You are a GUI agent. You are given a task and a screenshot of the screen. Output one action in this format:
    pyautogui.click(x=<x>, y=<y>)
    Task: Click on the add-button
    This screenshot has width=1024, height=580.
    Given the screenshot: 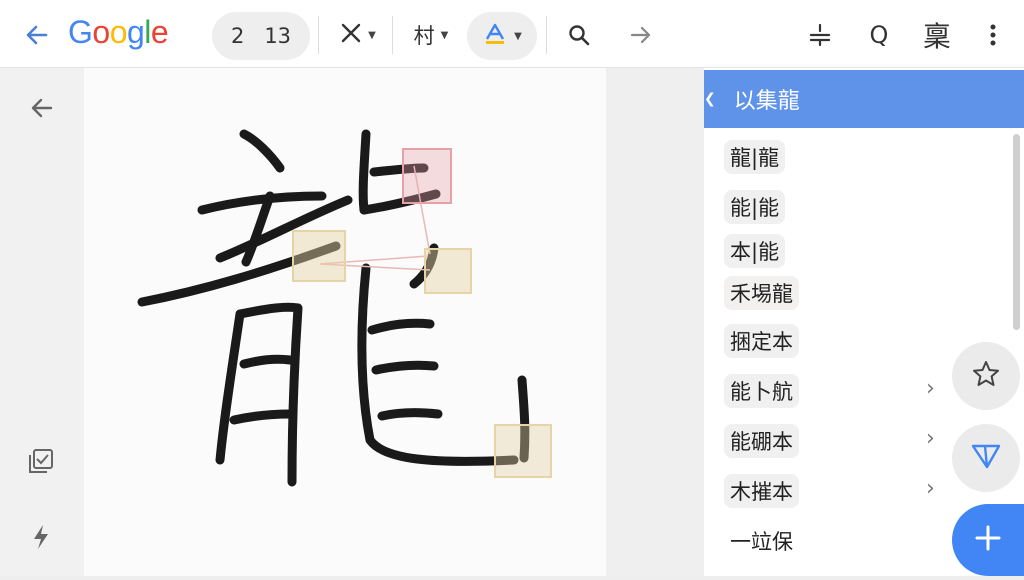 What is the action you would take?
    pyautogui.click(x=988, y=540)
    